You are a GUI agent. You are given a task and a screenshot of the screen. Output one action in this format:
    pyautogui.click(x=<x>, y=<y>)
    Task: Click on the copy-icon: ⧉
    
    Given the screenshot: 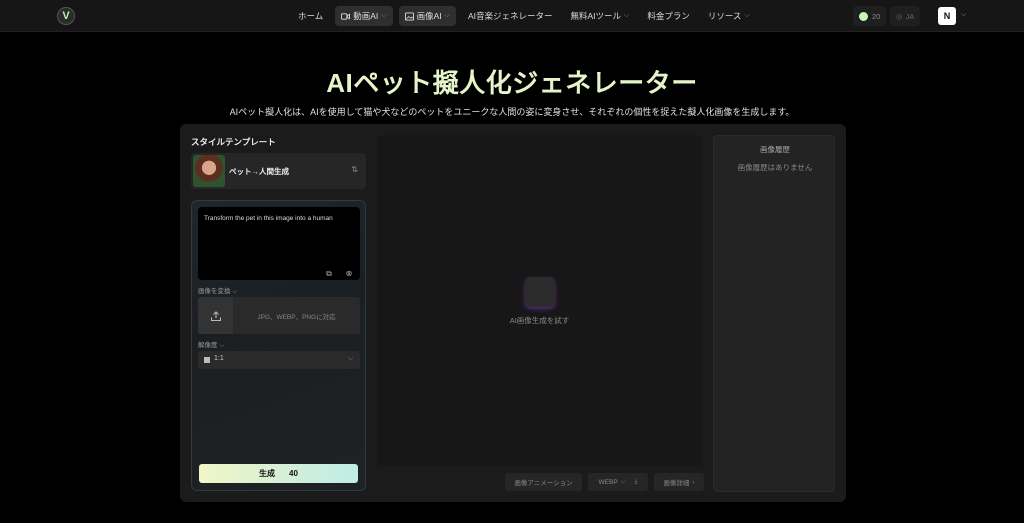 What is the action you would take?
    pyautogui.click(x=329, y=274)
    